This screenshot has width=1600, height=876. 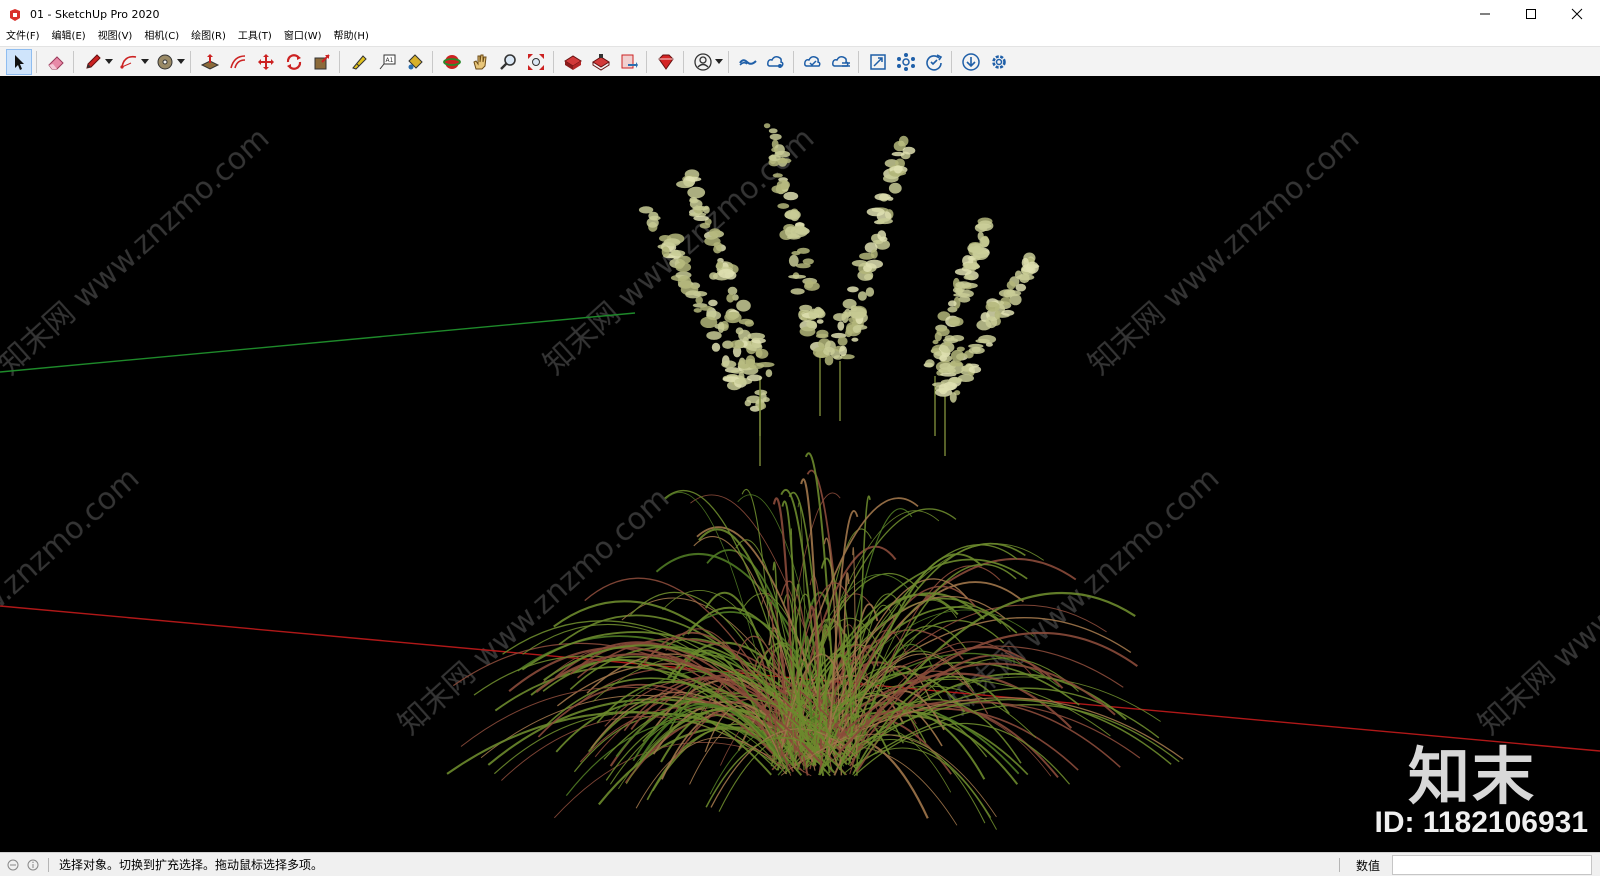 I want to click on warehouse-icon, so click(x=573, y=62).